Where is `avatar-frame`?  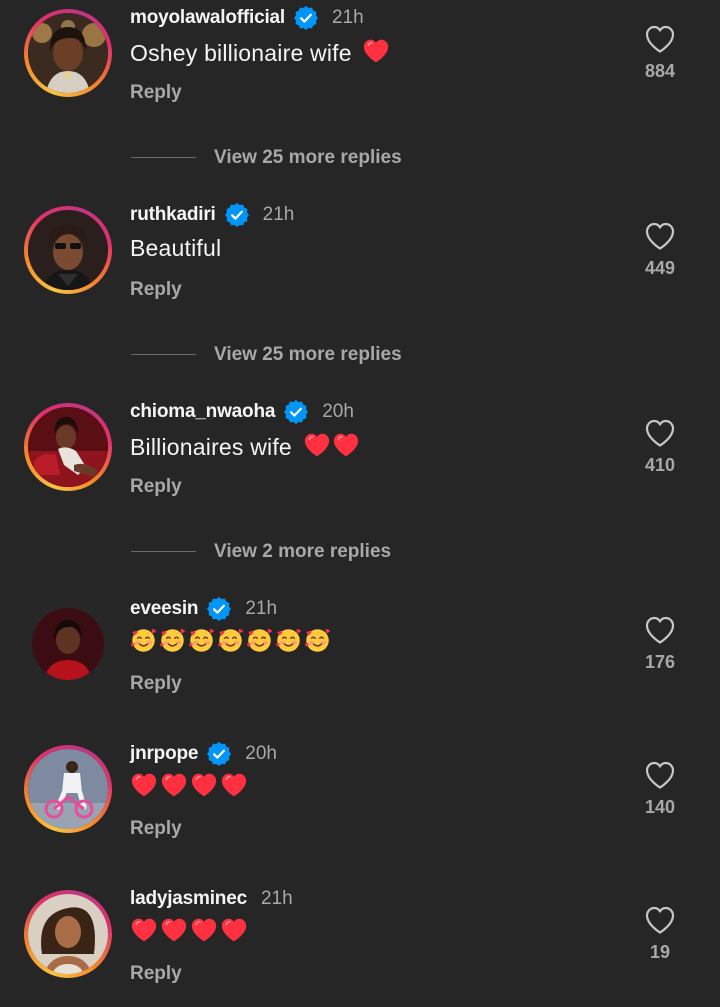 avatar-frame is located at coordinates (68, 644).